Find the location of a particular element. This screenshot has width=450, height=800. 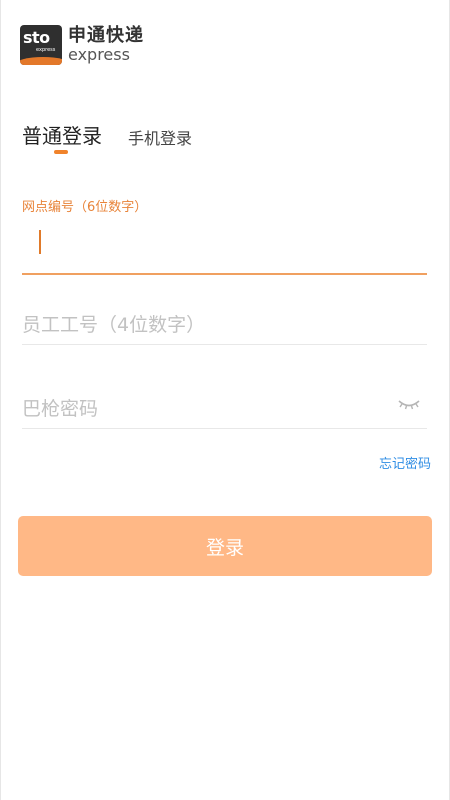

employee-id-input is located at coordinates (224, 325).